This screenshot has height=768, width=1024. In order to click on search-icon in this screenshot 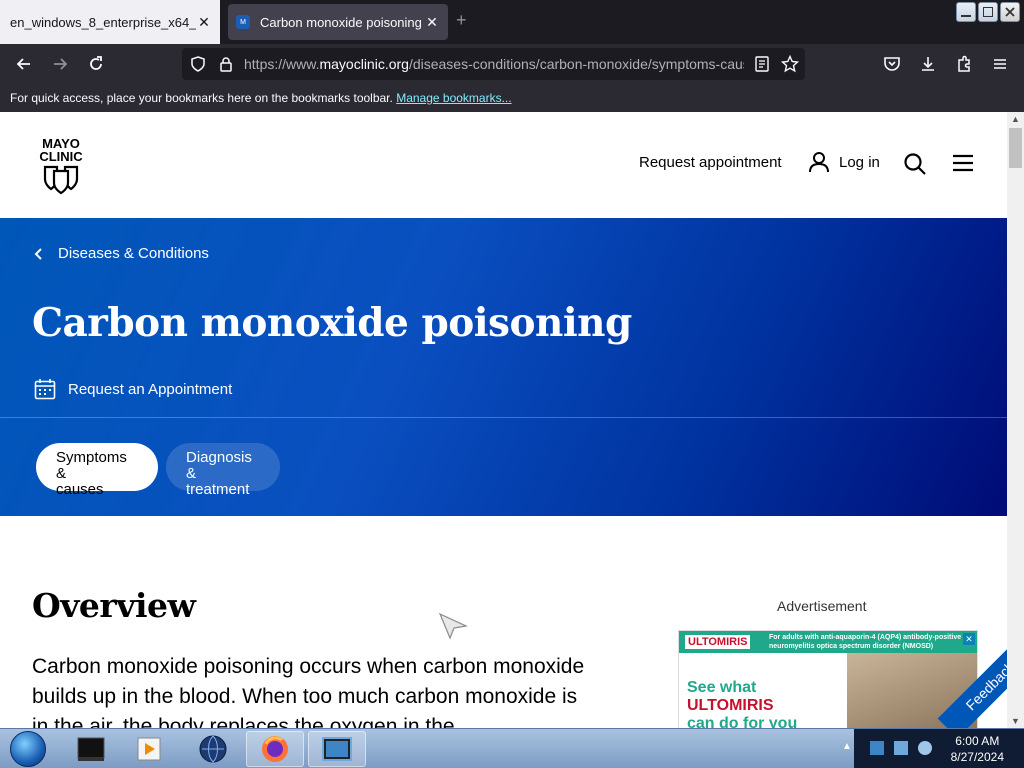, I will do `click(915, 166)`.